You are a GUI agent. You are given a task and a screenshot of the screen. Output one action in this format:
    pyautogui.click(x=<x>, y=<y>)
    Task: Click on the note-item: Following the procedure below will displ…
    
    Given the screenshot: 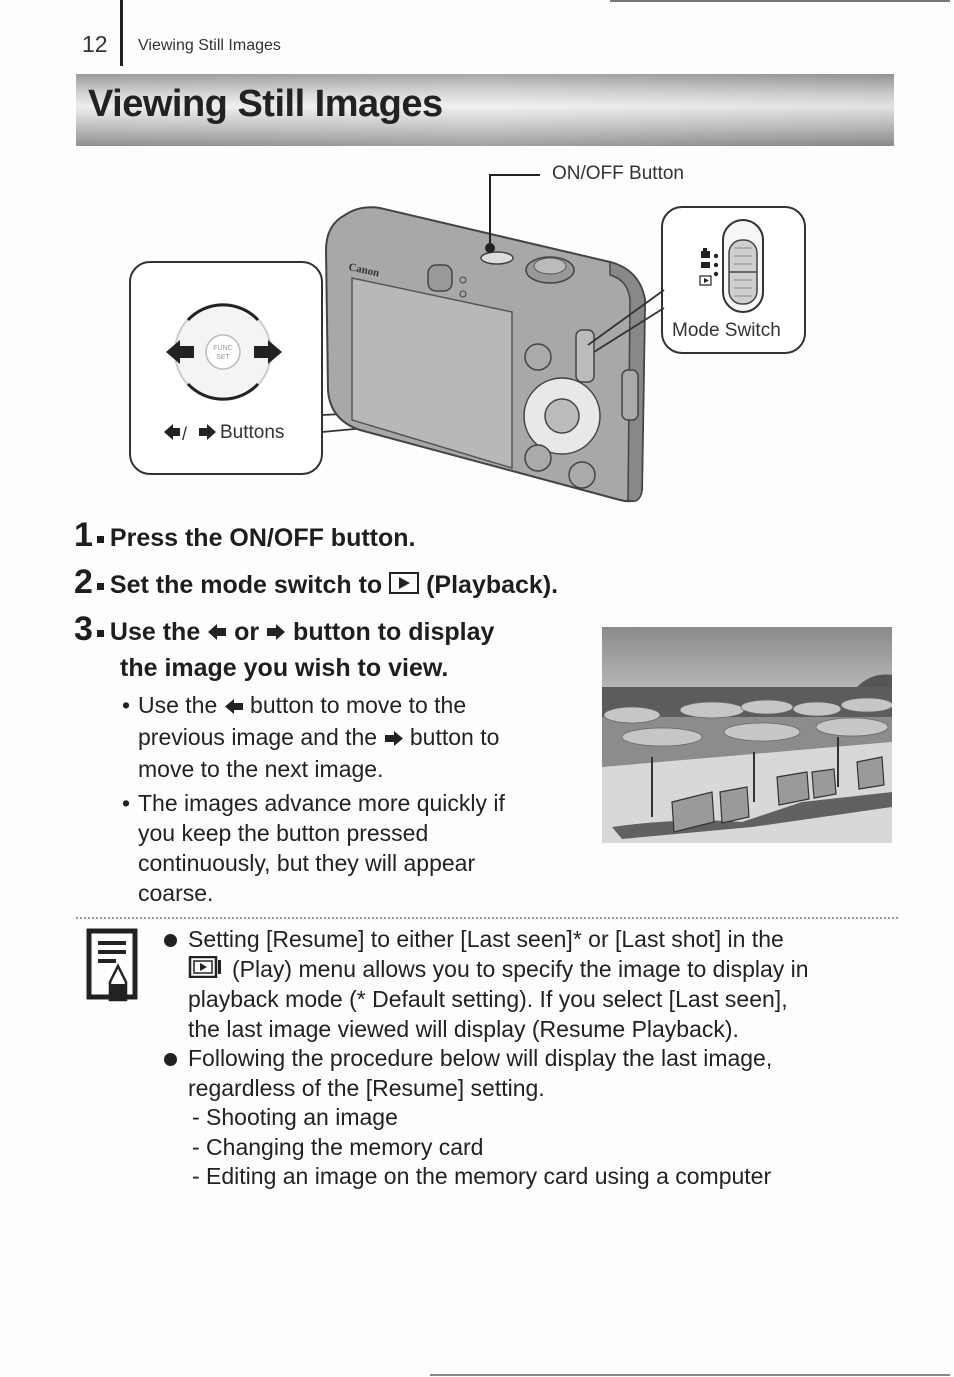 What is the action you would take?
    pyautogui.click(x=532, y=1073)
    